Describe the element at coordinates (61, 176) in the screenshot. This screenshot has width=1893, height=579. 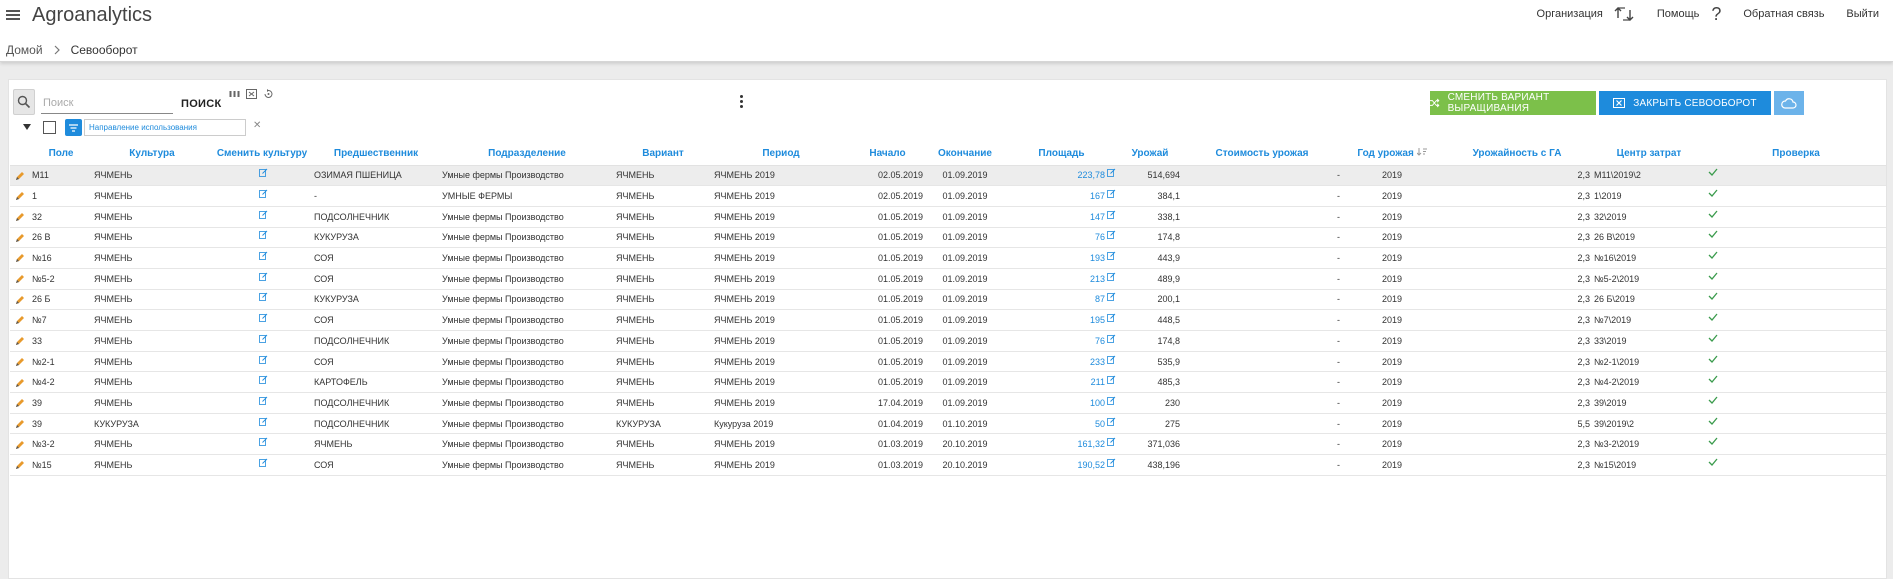
I see `field-link: M11` at that location.